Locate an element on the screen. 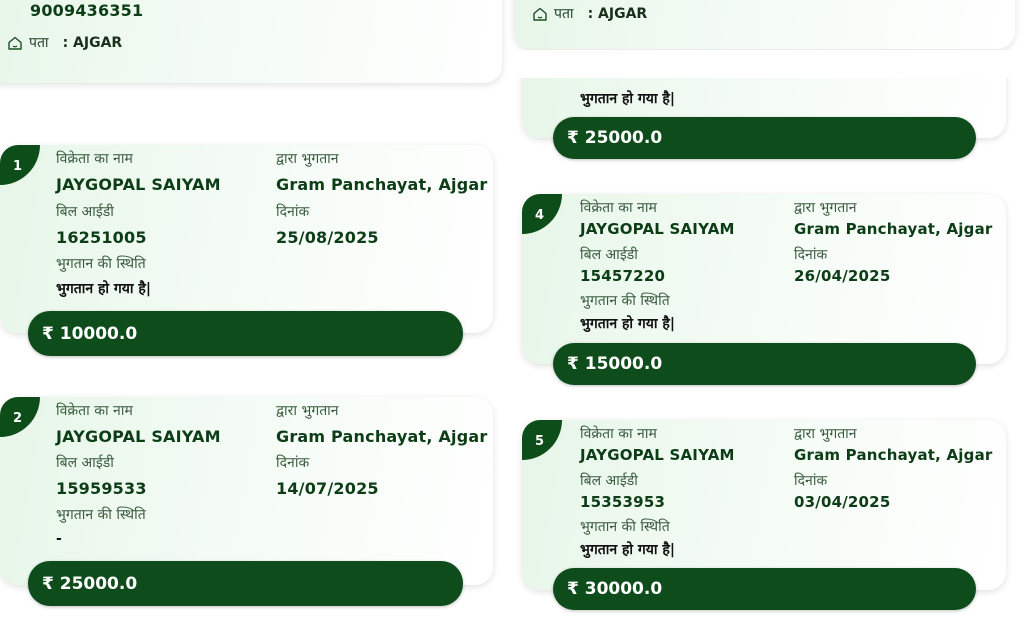  phone-number: 9009436351 is located at coordinates (87, 10).